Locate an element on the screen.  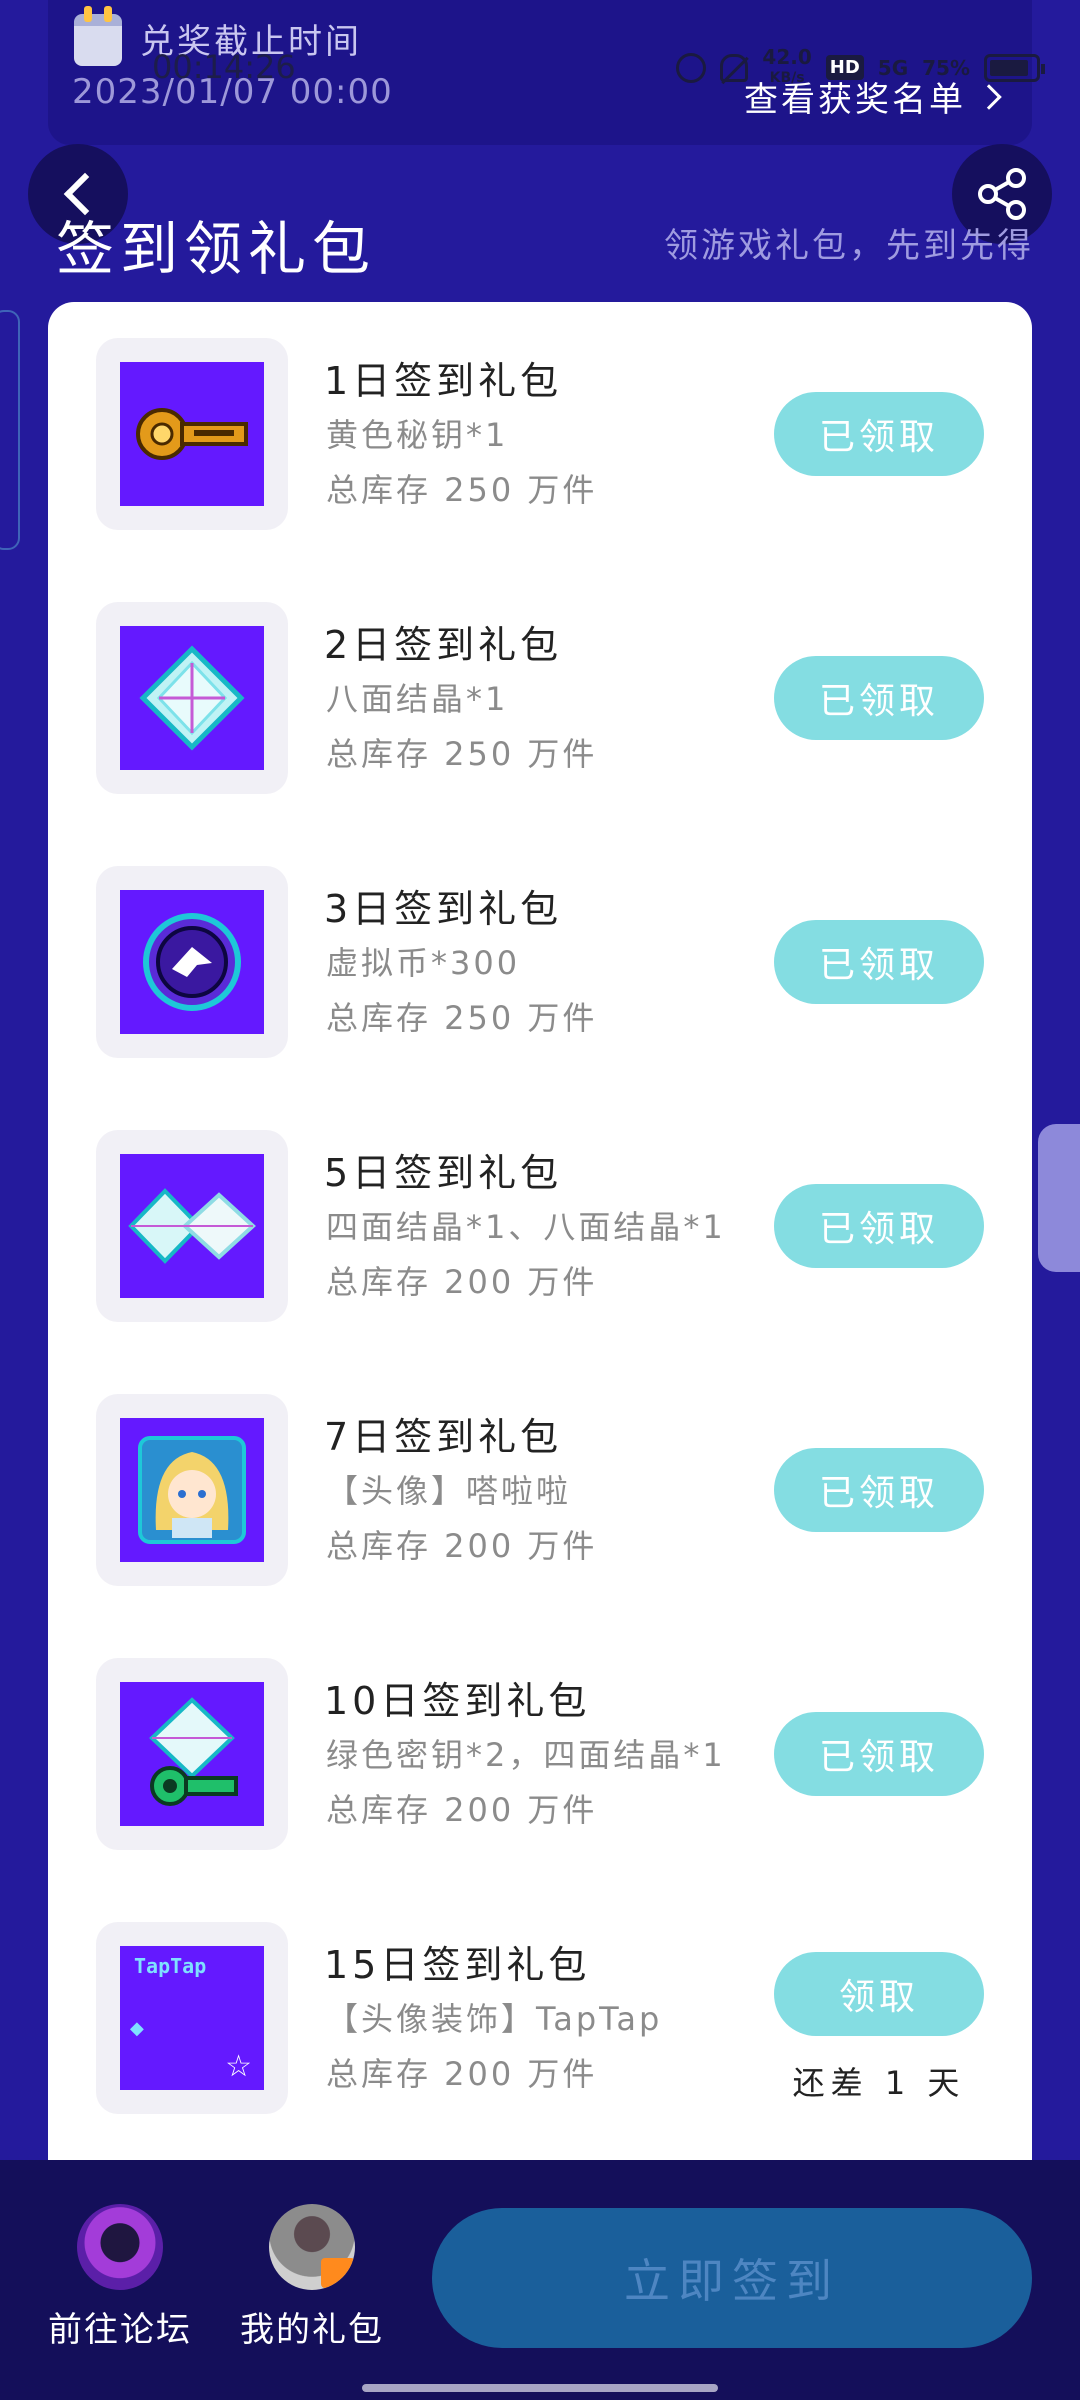
gift-row: 7日签到礼包 【头像】嗒啦啦 总库存 200 万件 已领取 is located at coordinates (540, 1490).